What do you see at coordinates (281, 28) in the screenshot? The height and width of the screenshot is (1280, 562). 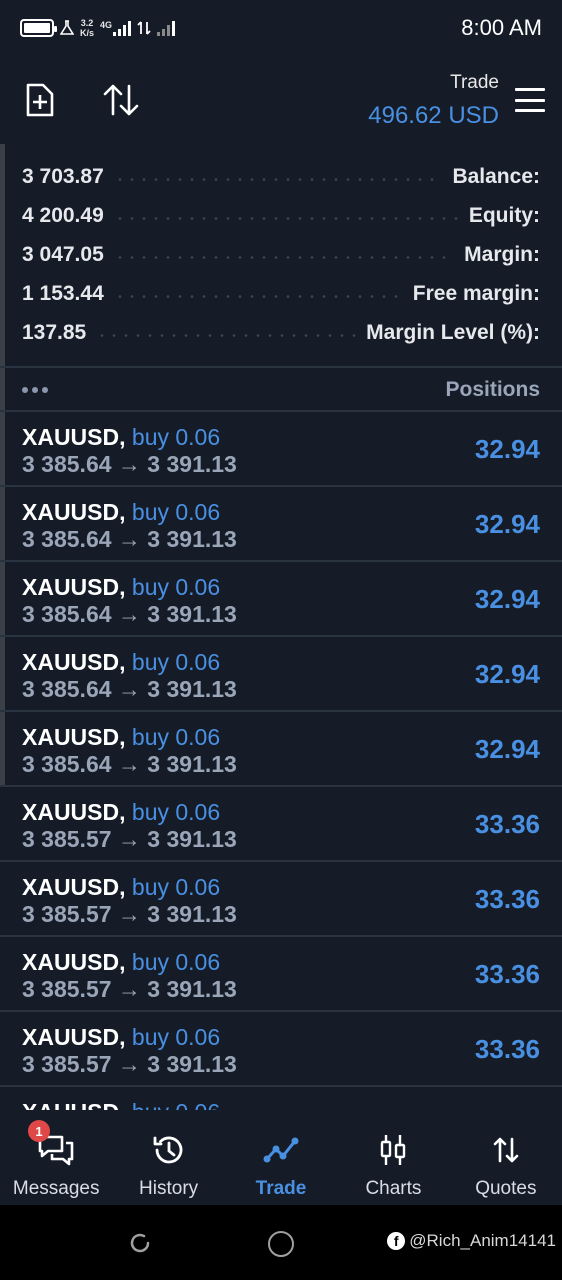 I see `status-bar: 3.2 K/s 4G 8:00 AM` at bounding box center [281, 28].